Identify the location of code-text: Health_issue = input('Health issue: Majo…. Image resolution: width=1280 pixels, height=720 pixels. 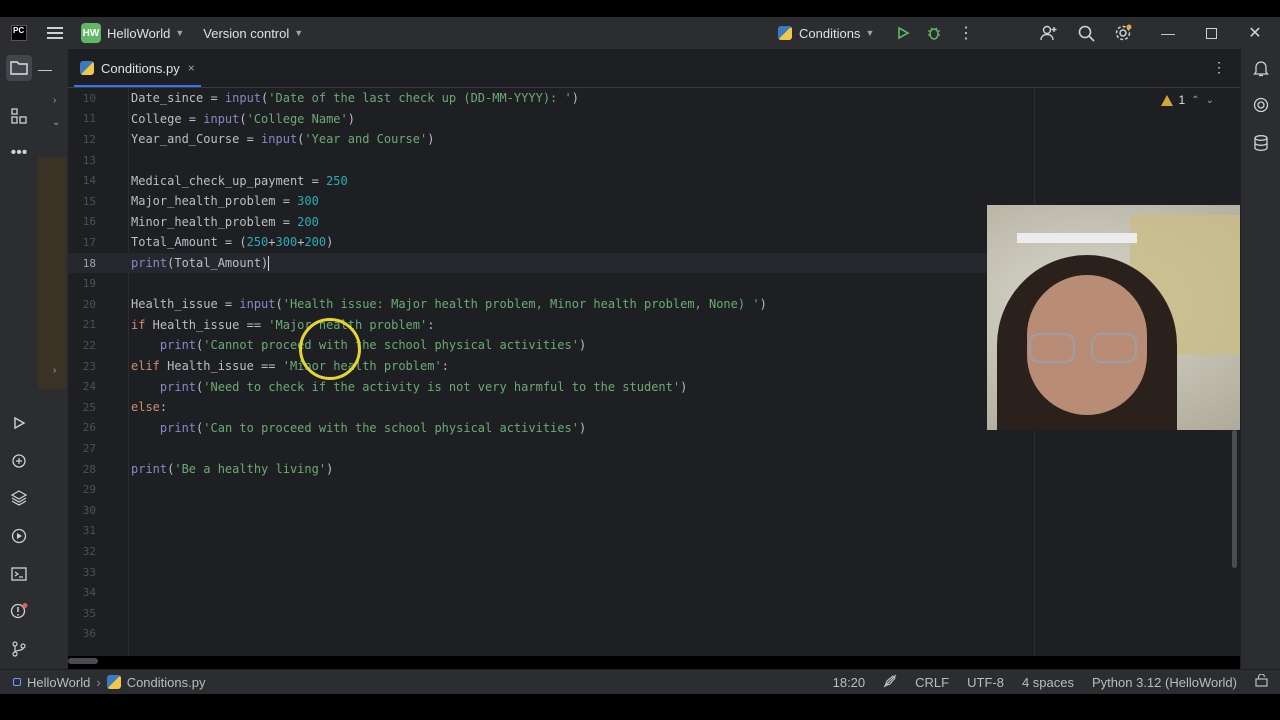
(449, 304).